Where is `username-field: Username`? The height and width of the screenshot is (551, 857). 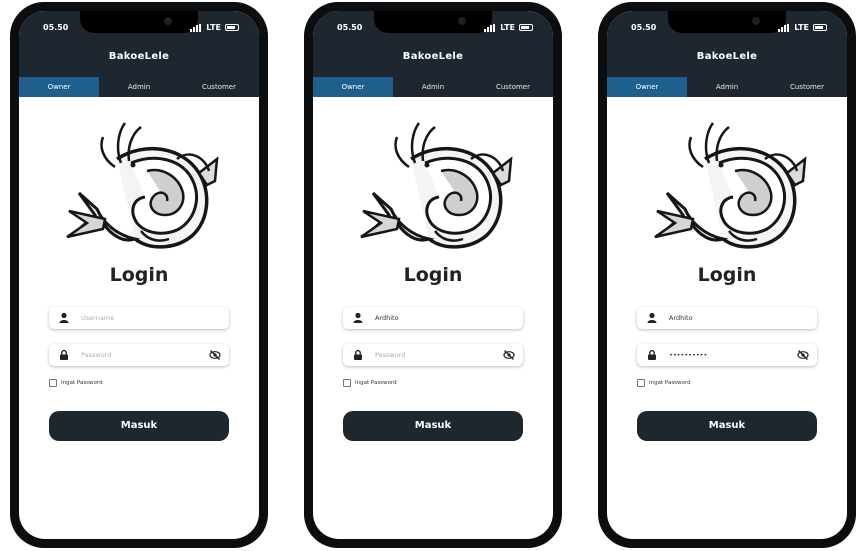
username-field: Username is located at coordinates (139, 318).